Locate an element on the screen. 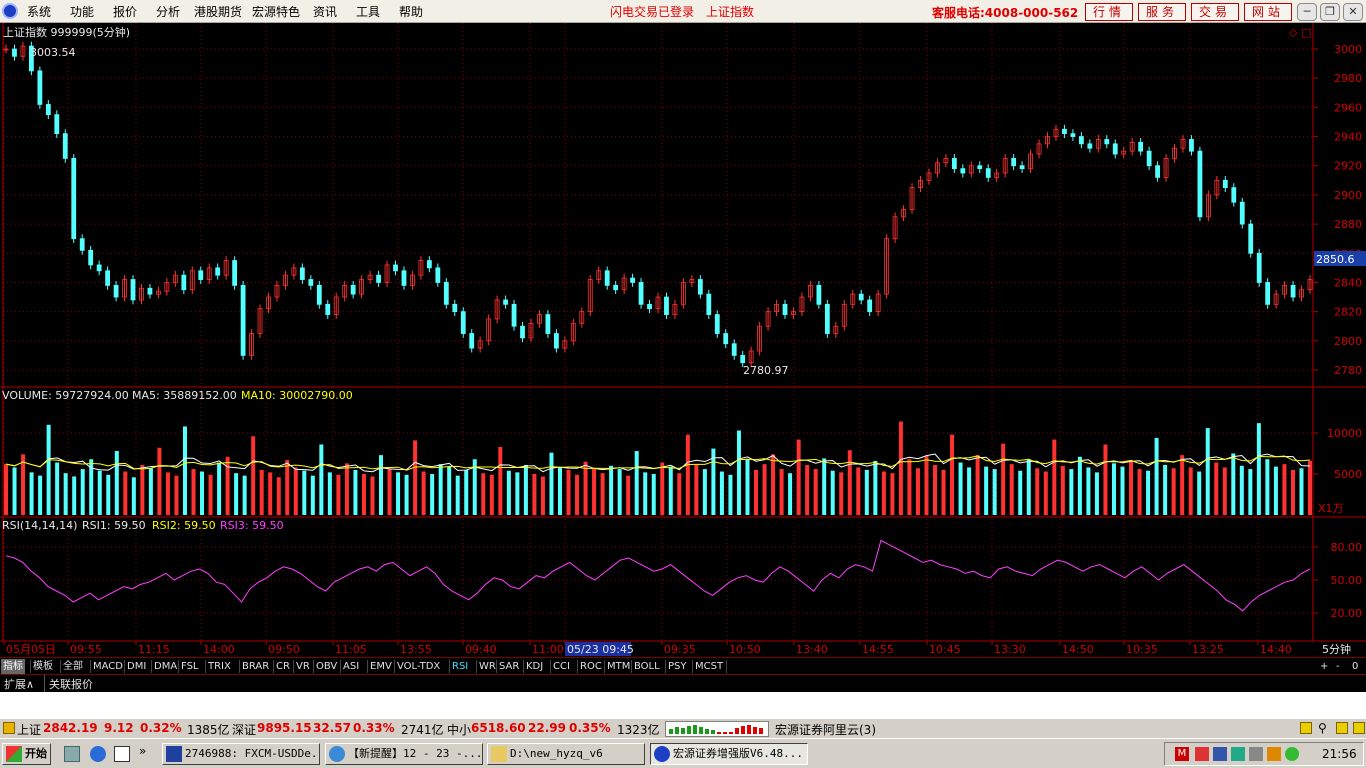 This screenshot has width=1366, height=768. price-tick-label: 2920 is located at coordinates (1348, 166).